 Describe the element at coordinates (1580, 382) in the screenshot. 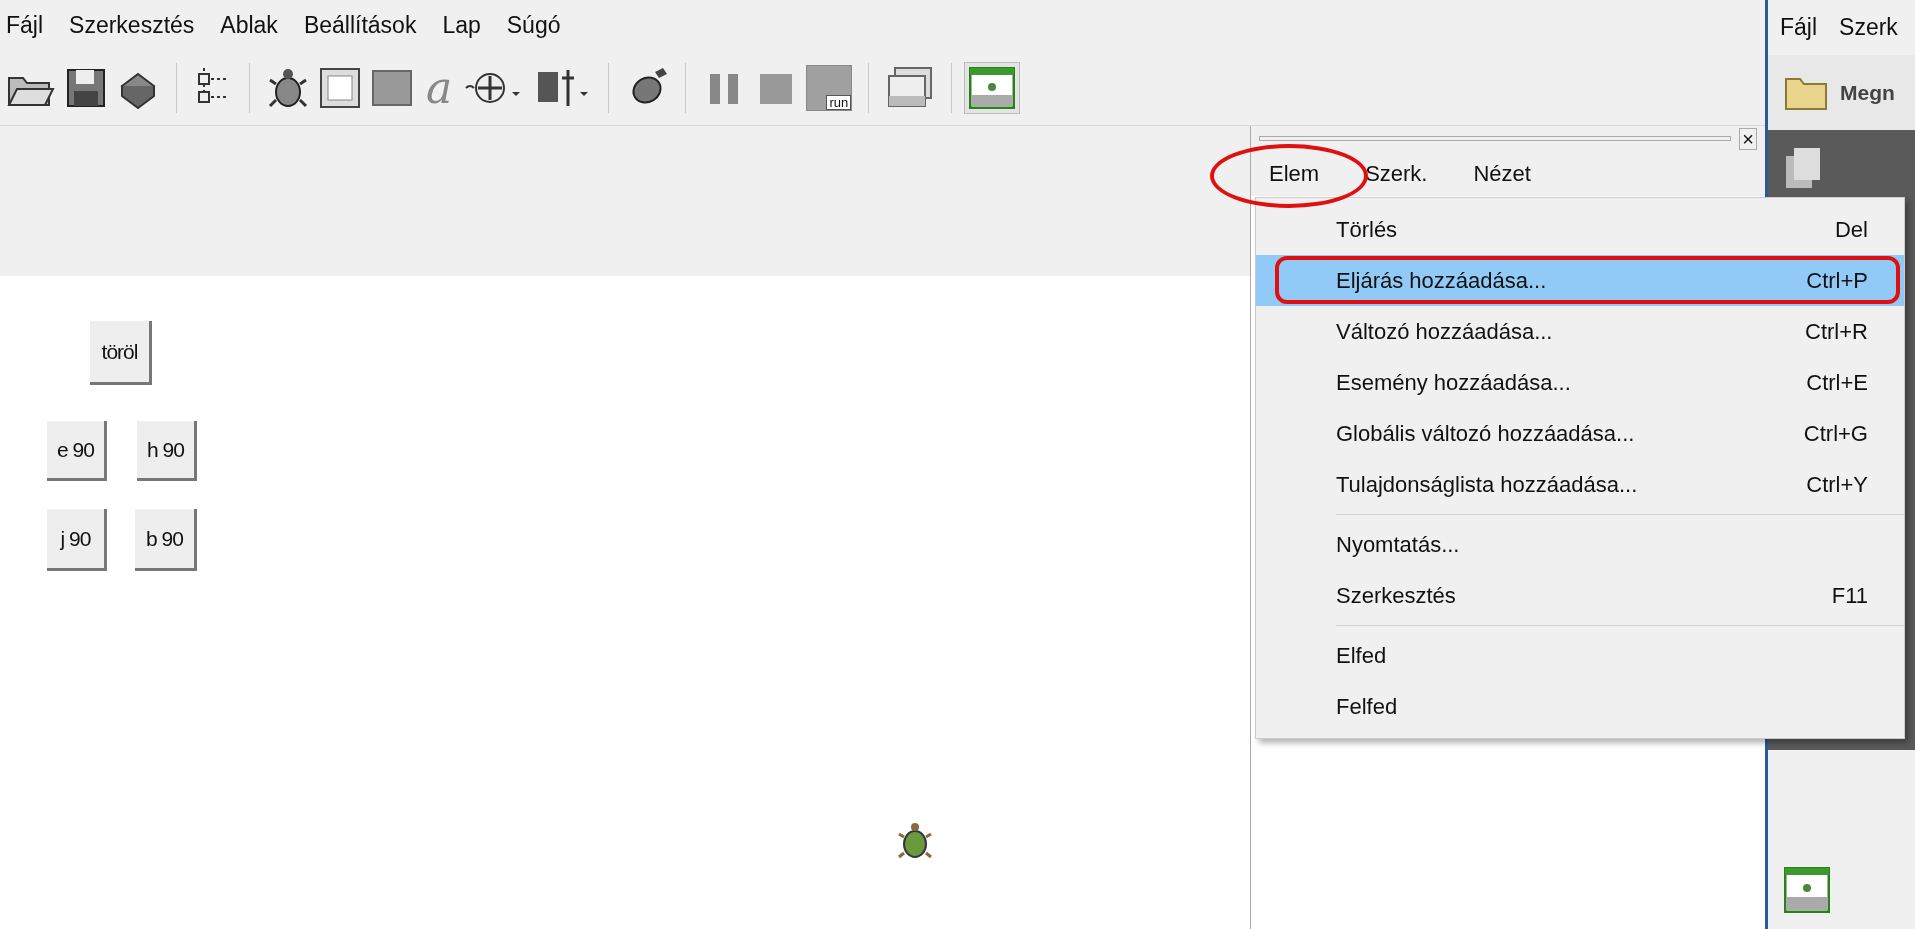

I see `menu-item: Esemény hozzáadása... Ctrl+E` at that location.